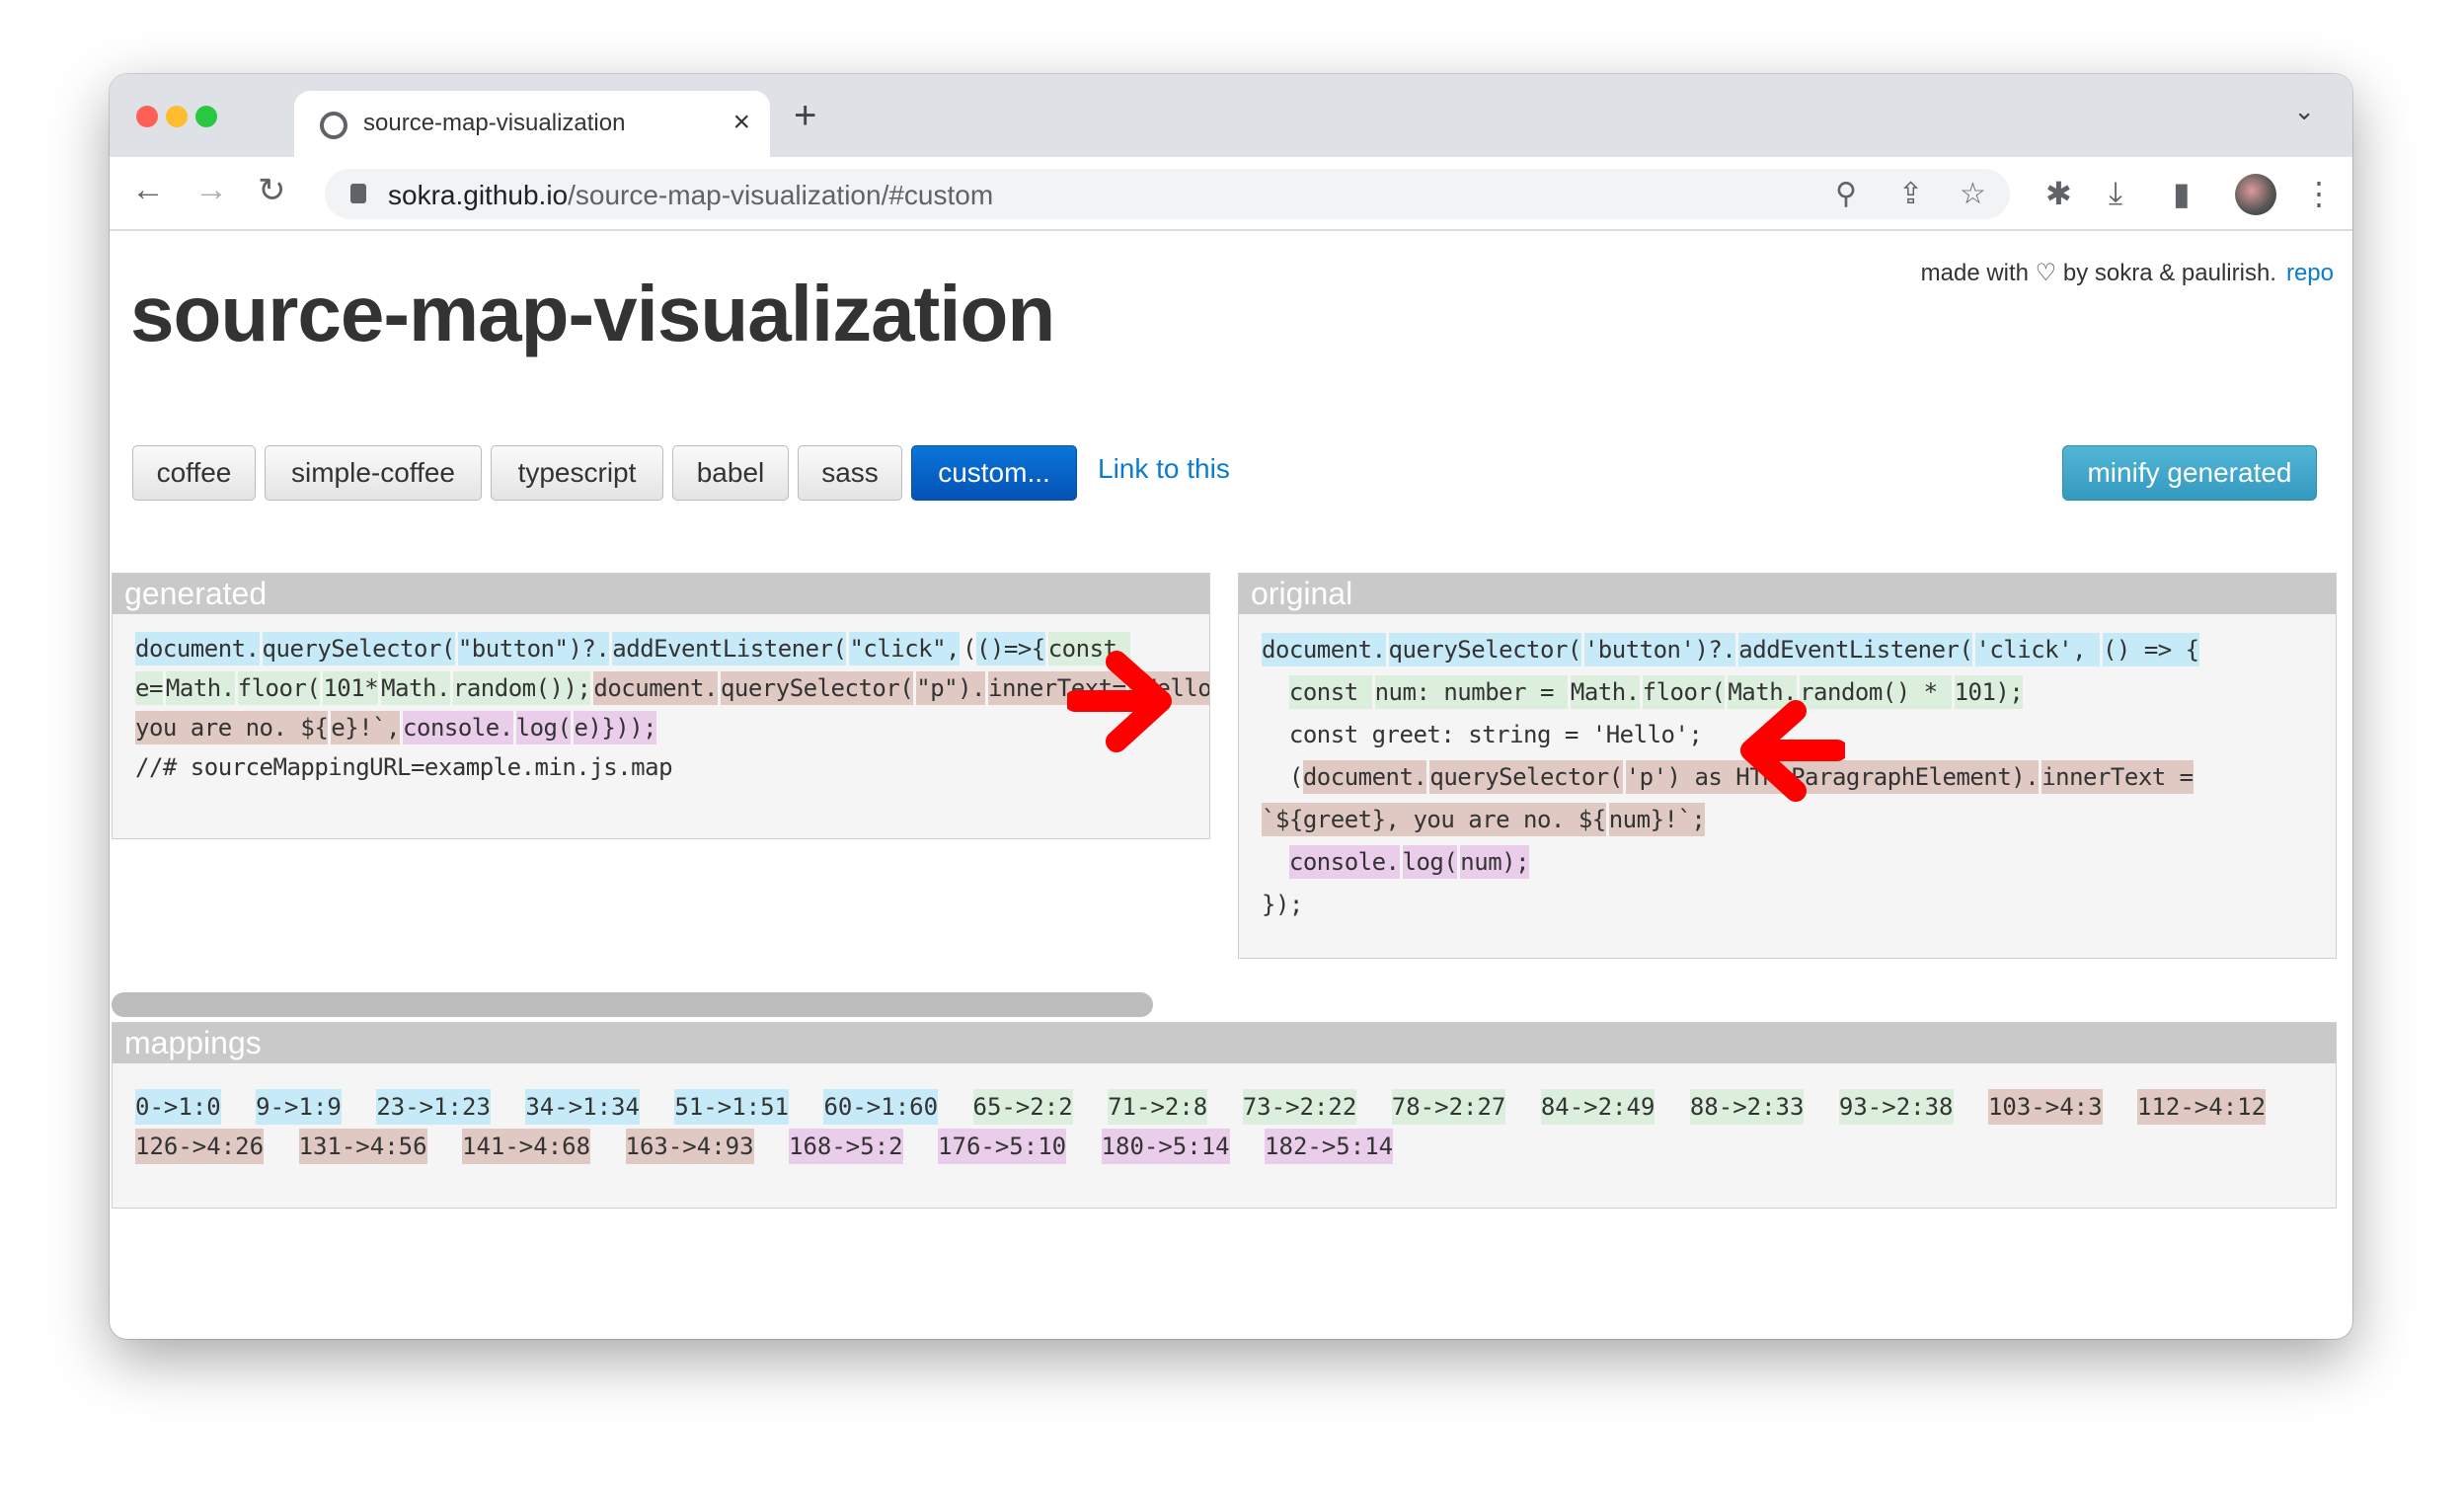 This screenshot has width=2464, height=1487. Describe the element at coordinates (969, 649) in the screenshot. I see `code-text: (` at that location.